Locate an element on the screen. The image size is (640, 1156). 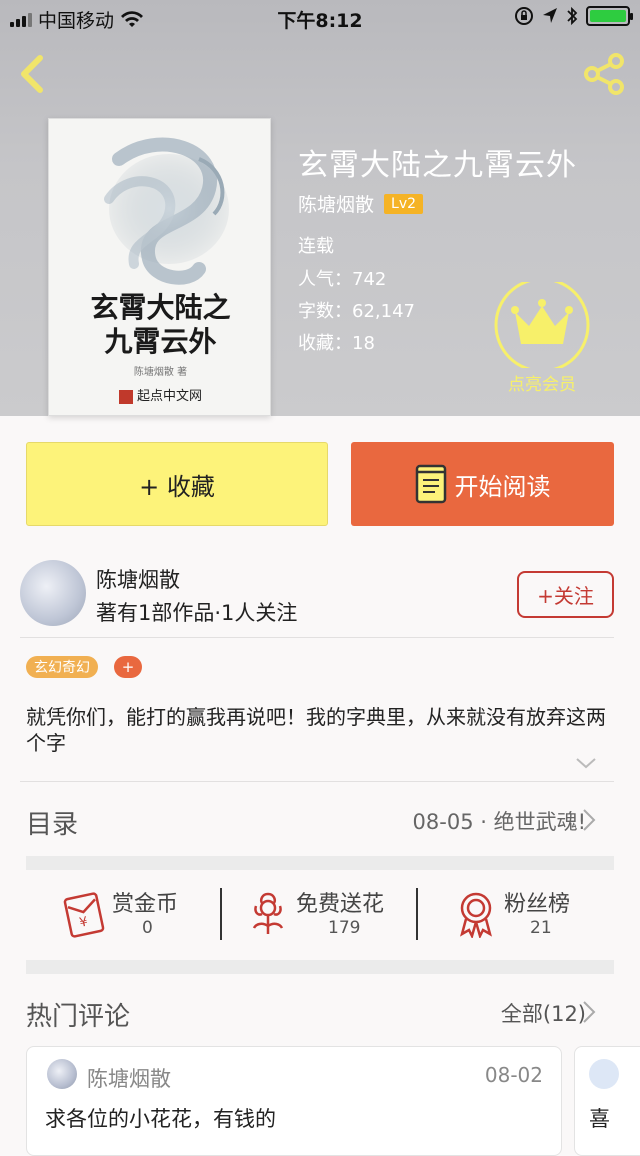
level-badge: Lv2 is located at coordinates (404, 203).